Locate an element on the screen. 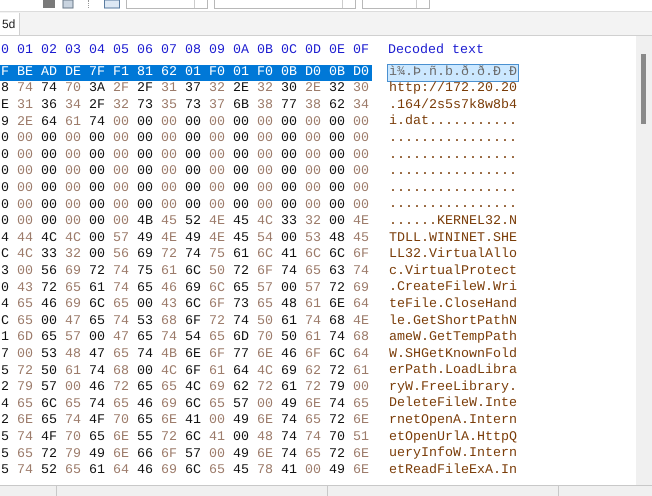 This screenshot has width=652, height=496. hex-byte: 69 is located at coordinates (289, 372).